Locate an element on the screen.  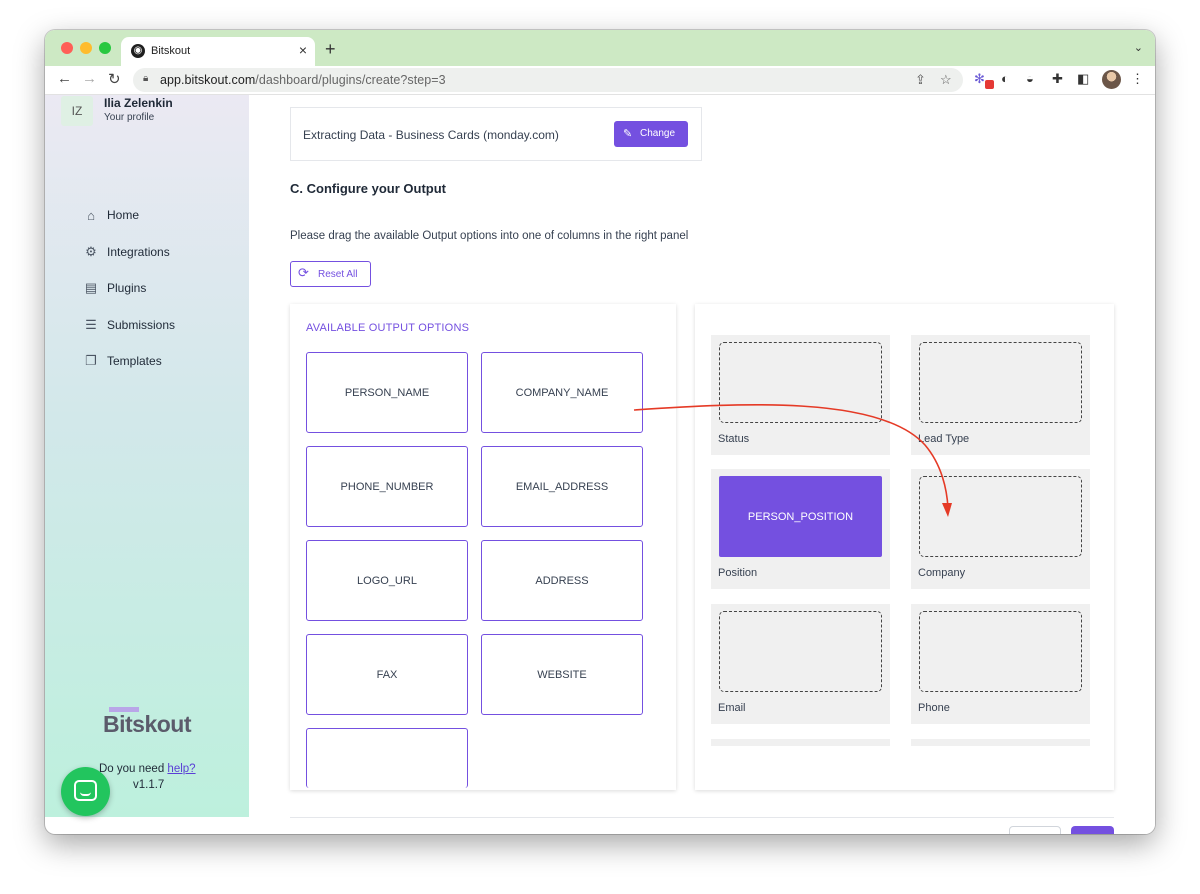
version-text: v1.1.7 is located at coordinates (149, 785).